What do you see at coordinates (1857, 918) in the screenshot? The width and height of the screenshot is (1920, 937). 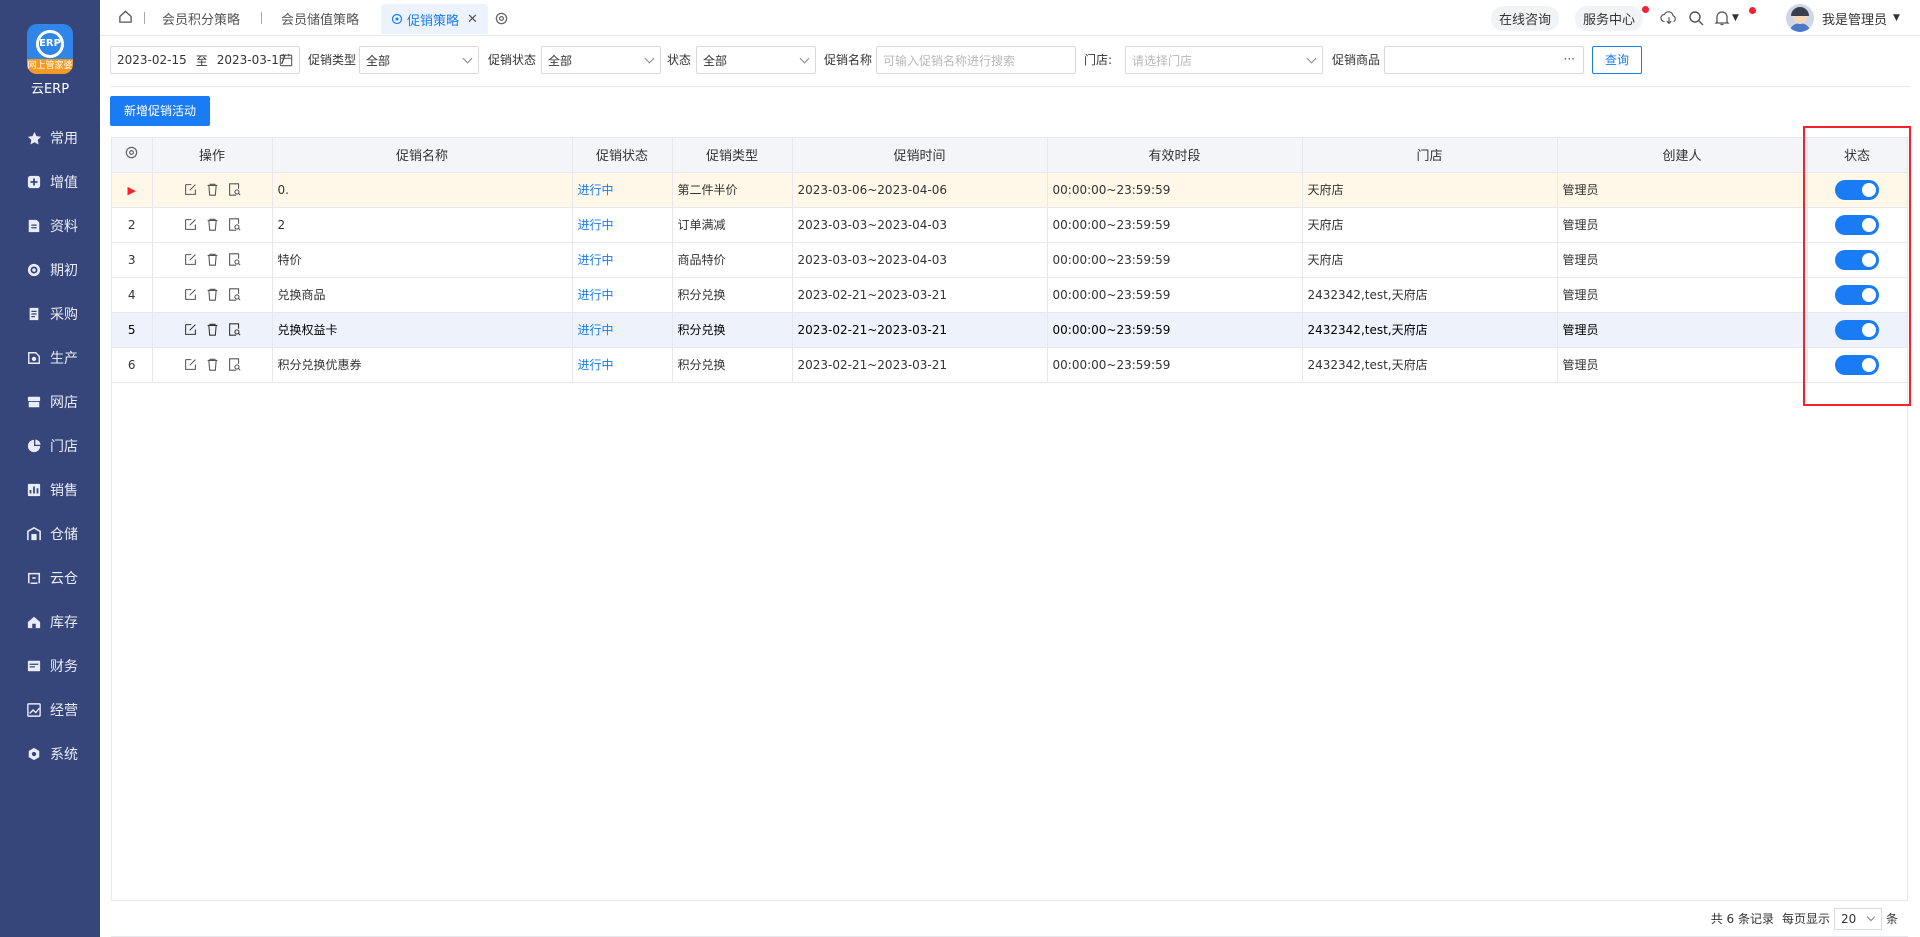 I see `page-size-select: 20` at bounding box center [1857, 918].